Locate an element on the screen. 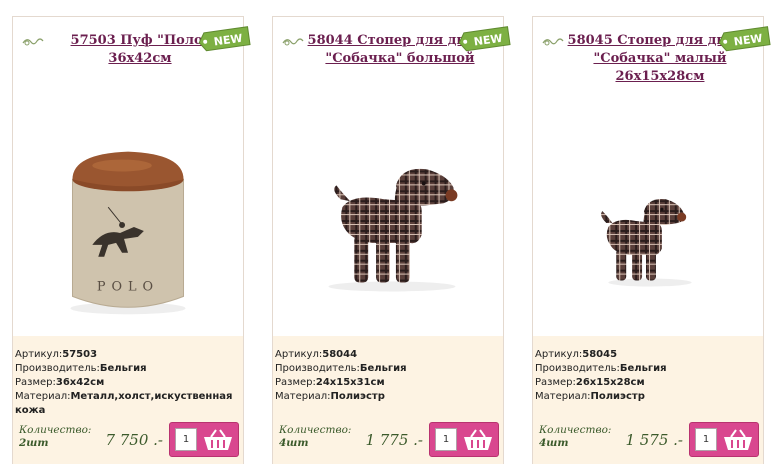  dog-doorstop-large-image is located at coordinates (388, 227).